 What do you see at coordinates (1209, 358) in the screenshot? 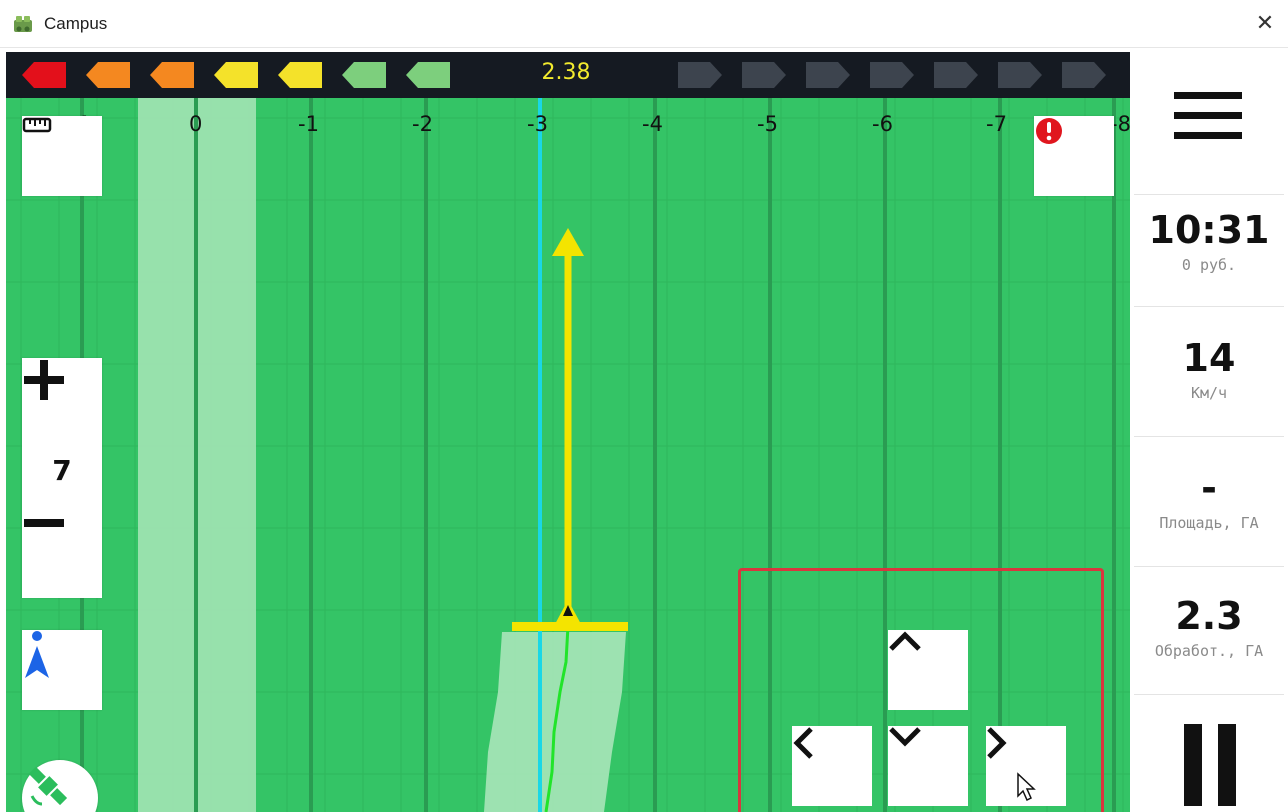
I see `speed-value: 14` at bounding box center [1209, 358].